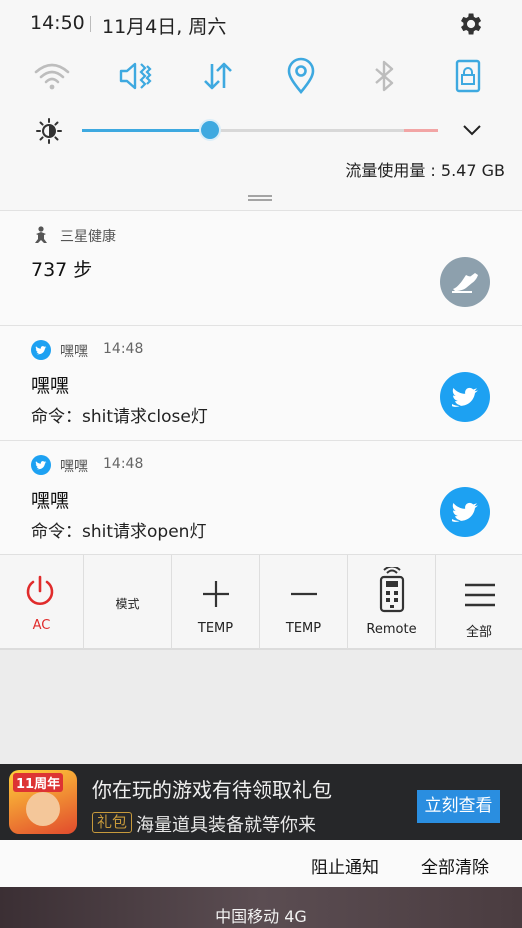  I want to click on game-subtitle: 海量道具装备就等你来, so click(226, 825).